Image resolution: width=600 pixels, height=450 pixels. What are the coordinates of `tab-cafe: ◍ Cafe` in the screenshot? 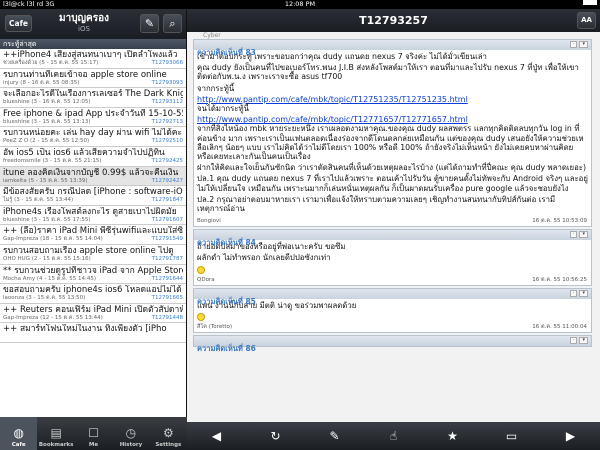 It's located at (19, 433).